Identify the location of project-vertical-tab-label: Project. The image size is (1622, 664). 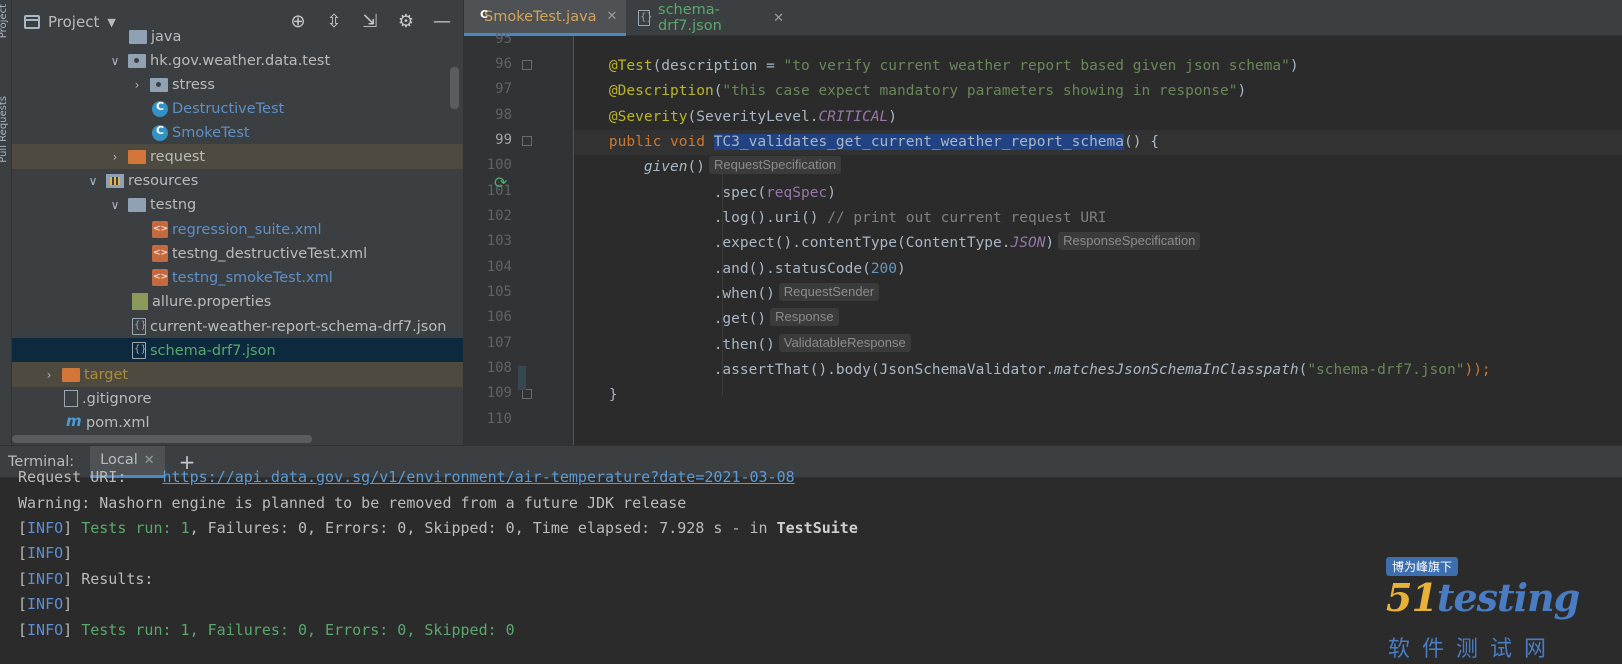
(4, 21).